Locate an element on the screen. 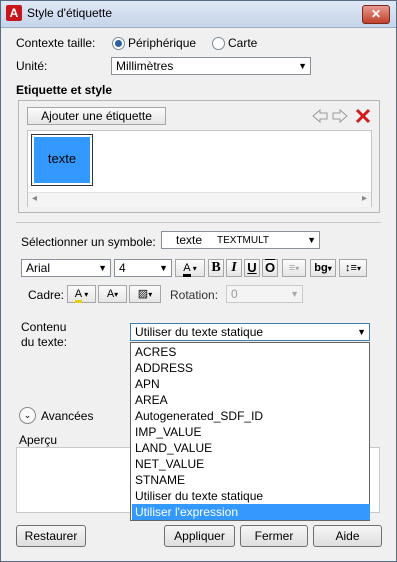 This screenshot has width=397, height=562. dropdown-option: Utiliser du texte statique is located at coordinates (251, 496).